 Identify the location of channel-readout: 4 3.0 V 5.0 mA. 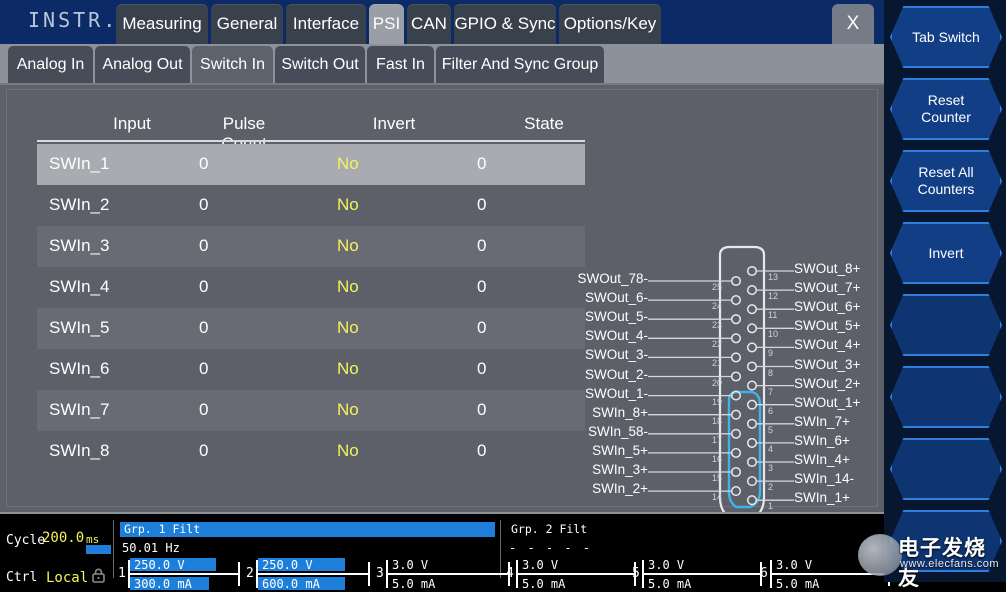
(571, 574).